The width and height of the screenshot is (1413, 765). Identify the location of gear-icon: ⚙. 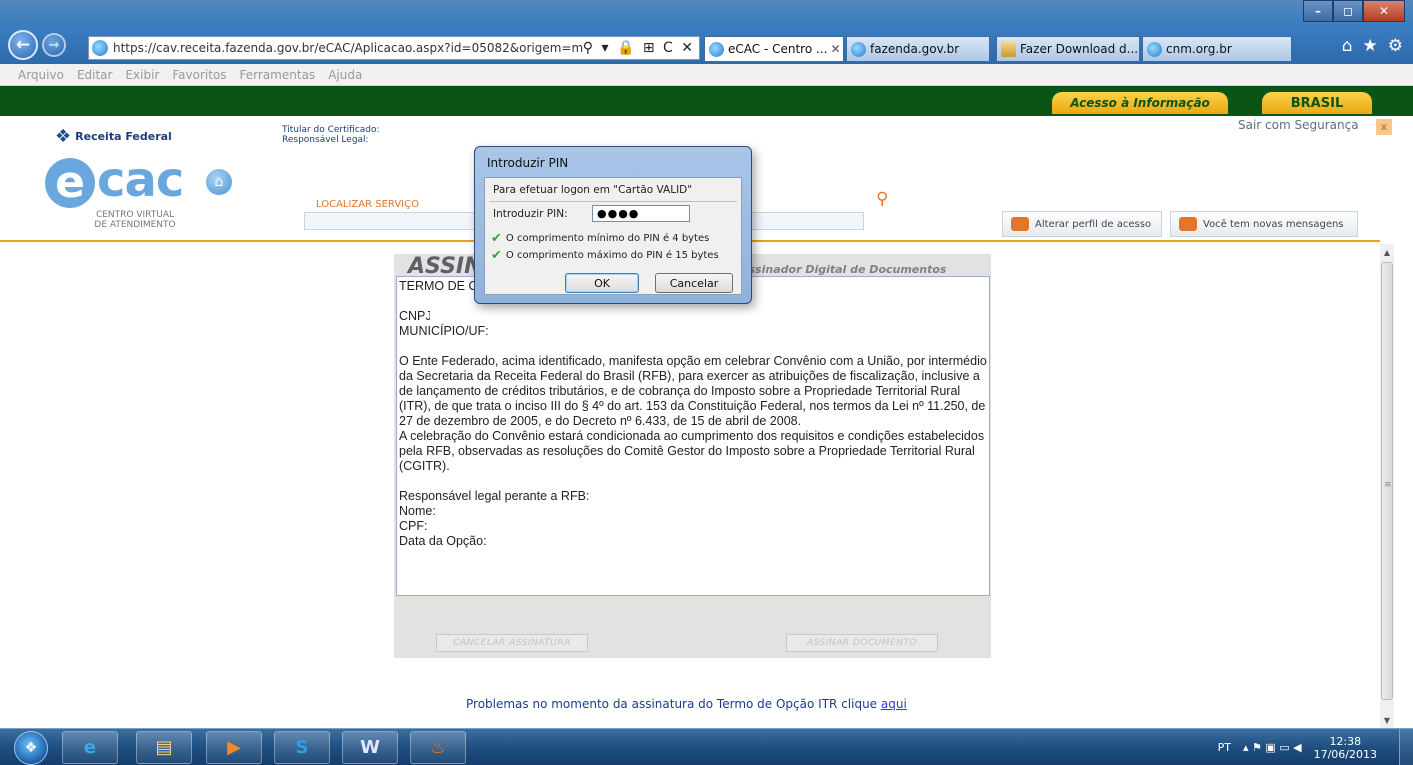
(1395, 46).